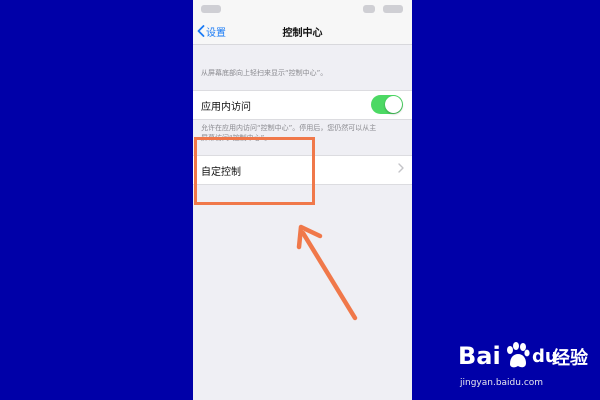 The width and height of the screenshot is (600, 400). Describe the element at coordinates (502, 383) in the screenshot. I see `watermark-url: jingyan.baidu.com` at that location.